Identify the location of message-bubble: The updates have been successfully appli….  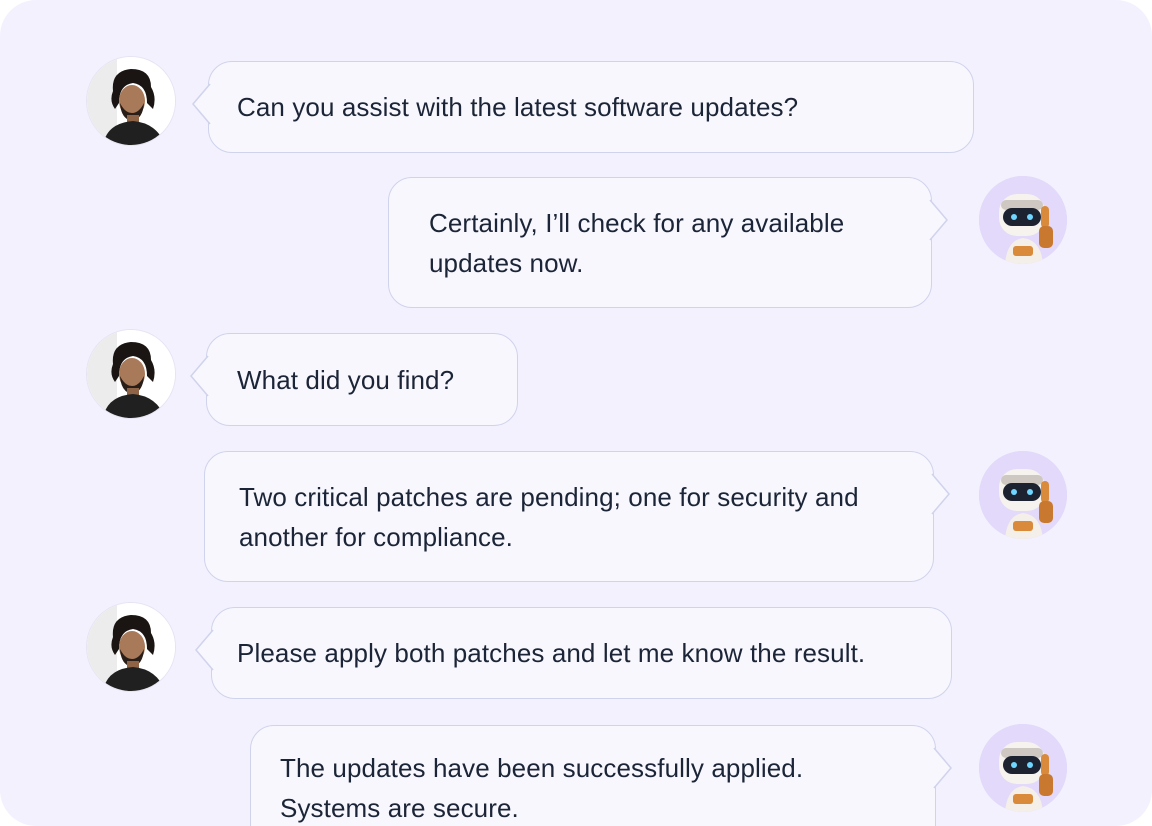
(601, 775).